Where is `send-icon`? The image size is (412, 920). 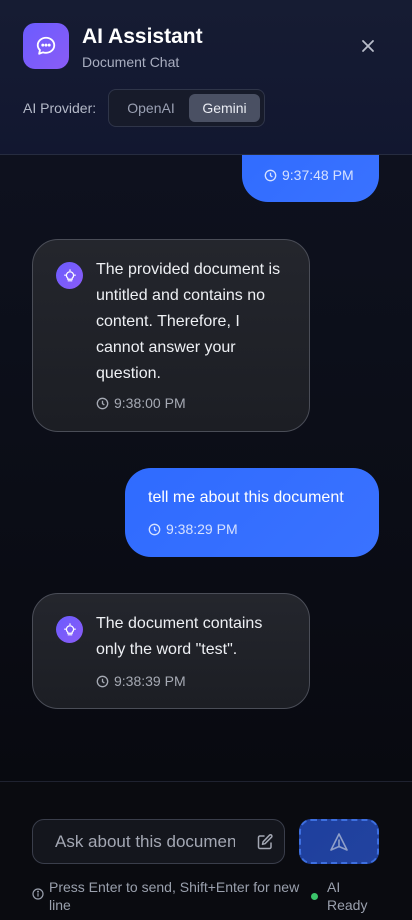 send-icon is located at coordinates (339, 841).